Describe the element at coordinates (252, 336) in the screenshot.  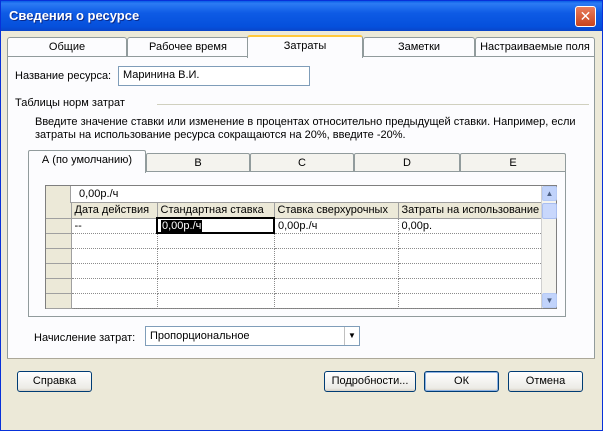
I see `cost-accrual-select: Пропорциональное ▼` at that location.